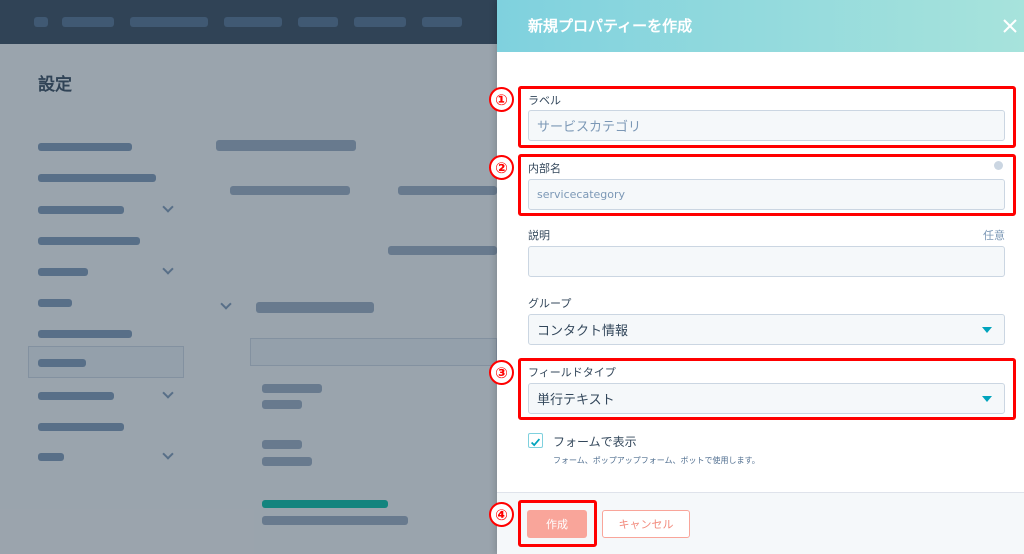  I want to click on show-in-form-label: フォームで表示, so click(595, 441).